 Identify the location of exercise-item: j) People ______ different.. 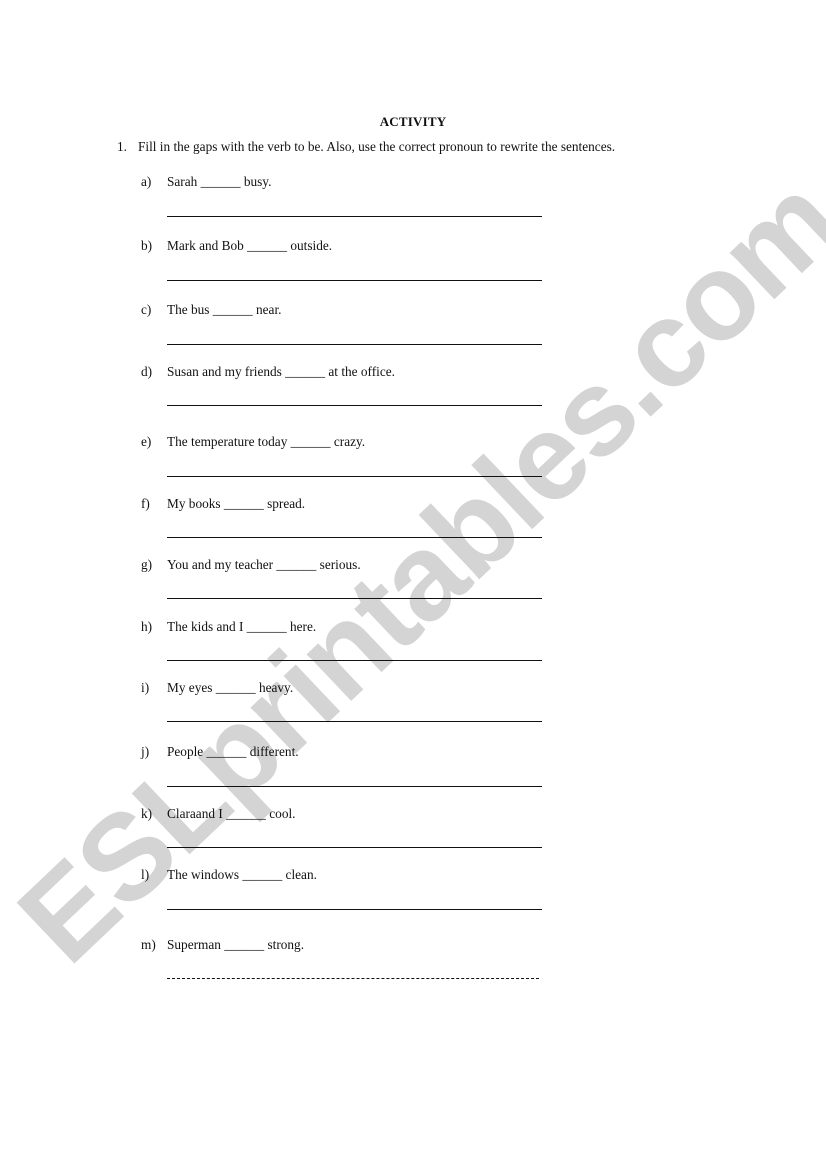
(220, 752).